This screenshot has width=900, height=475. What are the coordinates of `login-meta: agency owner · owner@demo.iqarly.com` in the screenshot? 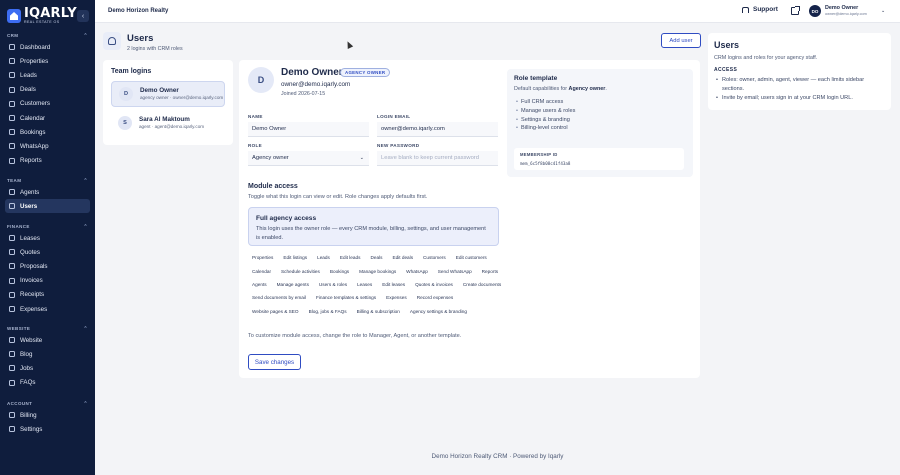 It's located at (182, 98).